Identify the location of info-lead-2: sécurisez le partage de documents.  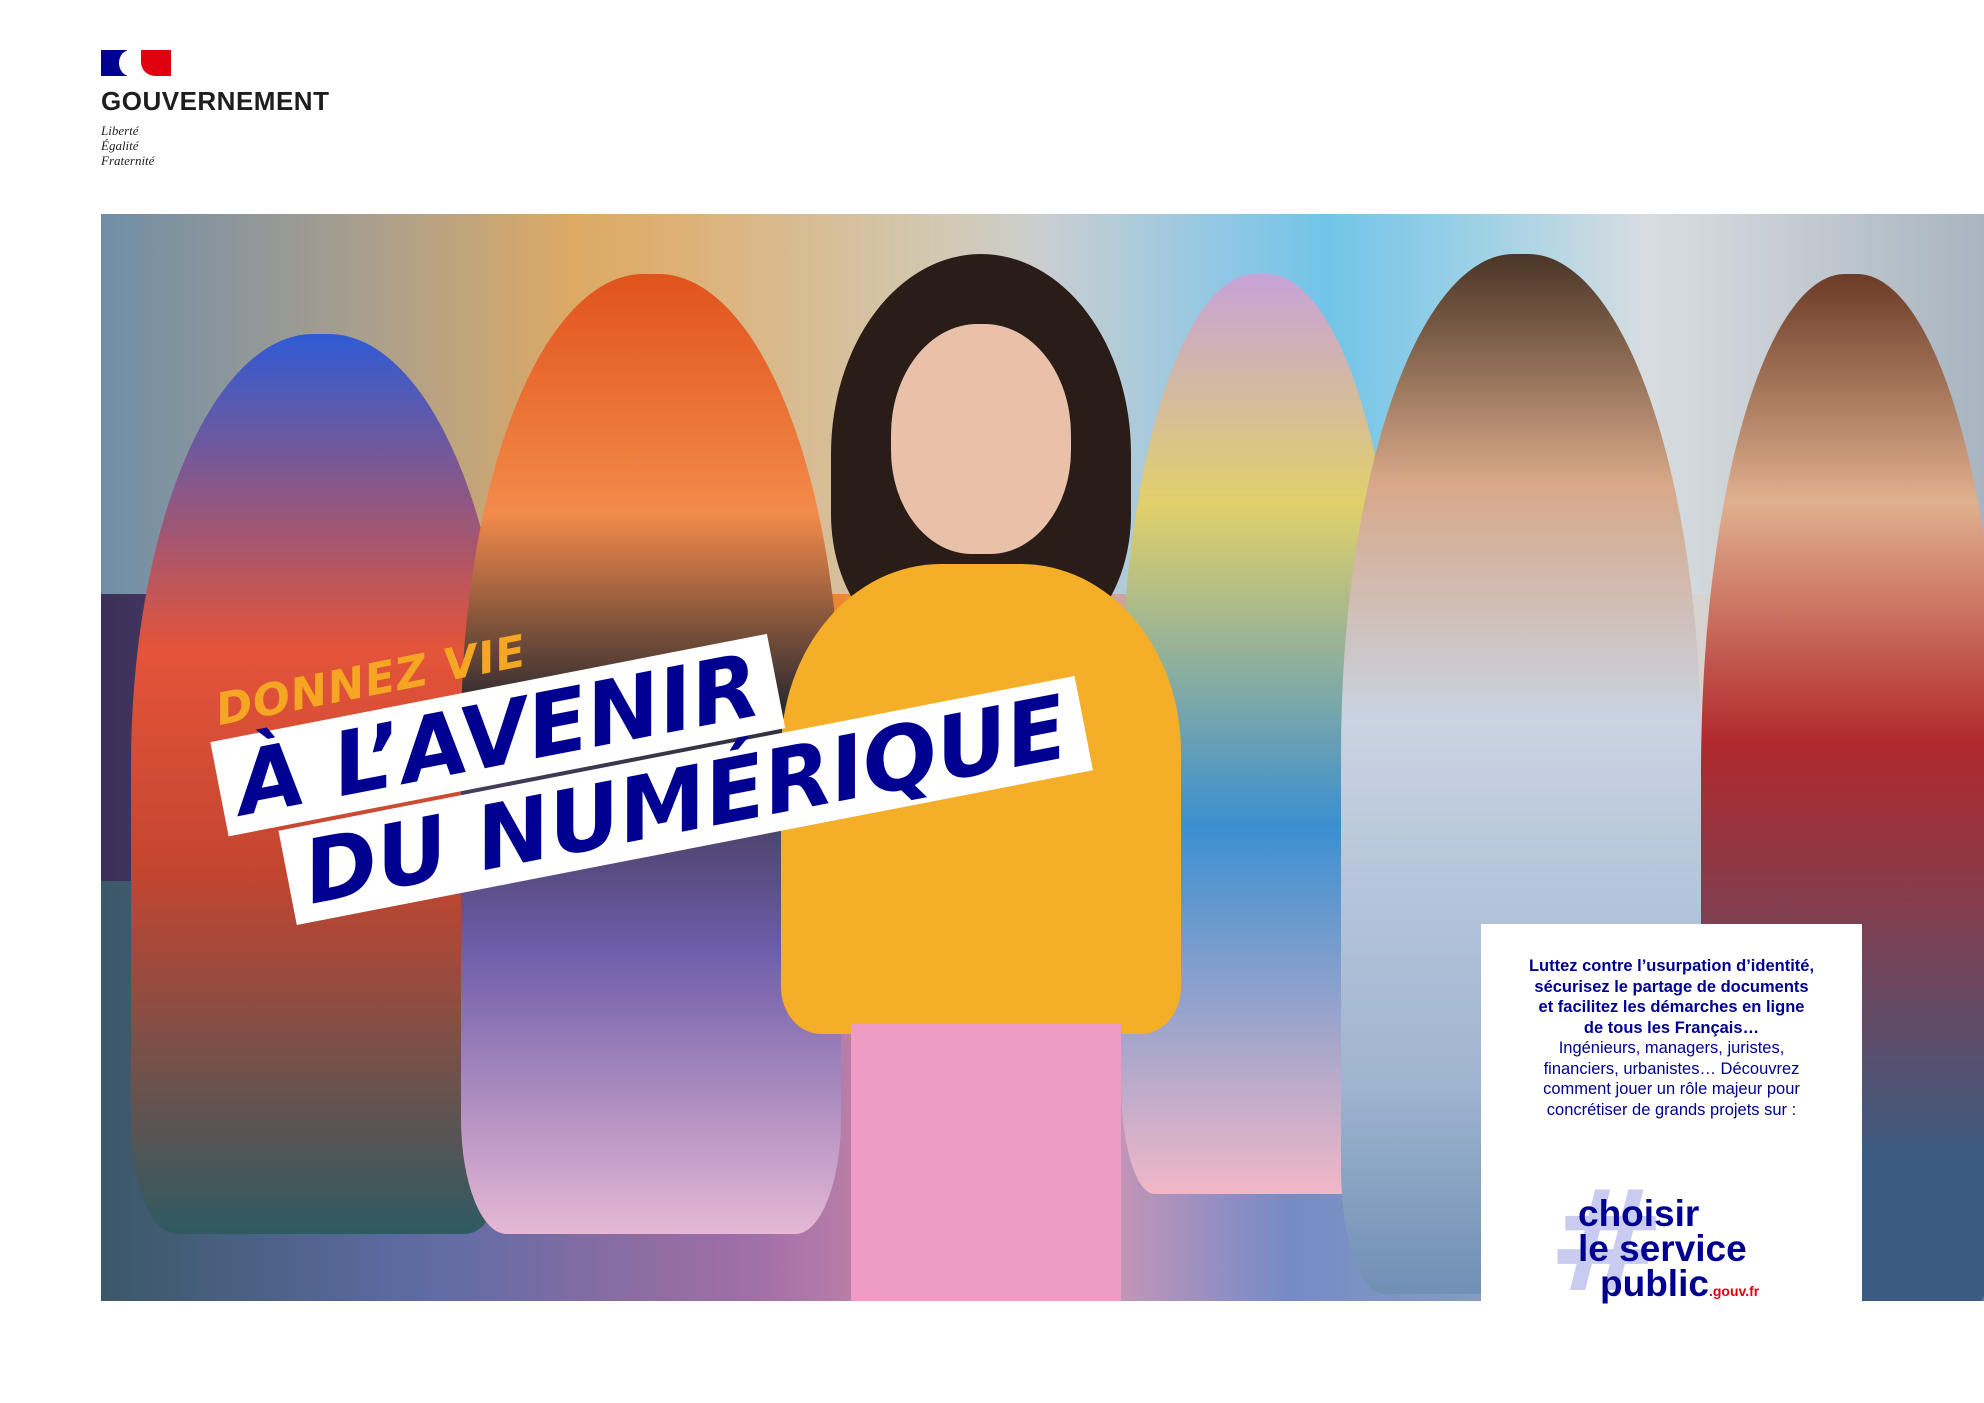
(1671, 986).